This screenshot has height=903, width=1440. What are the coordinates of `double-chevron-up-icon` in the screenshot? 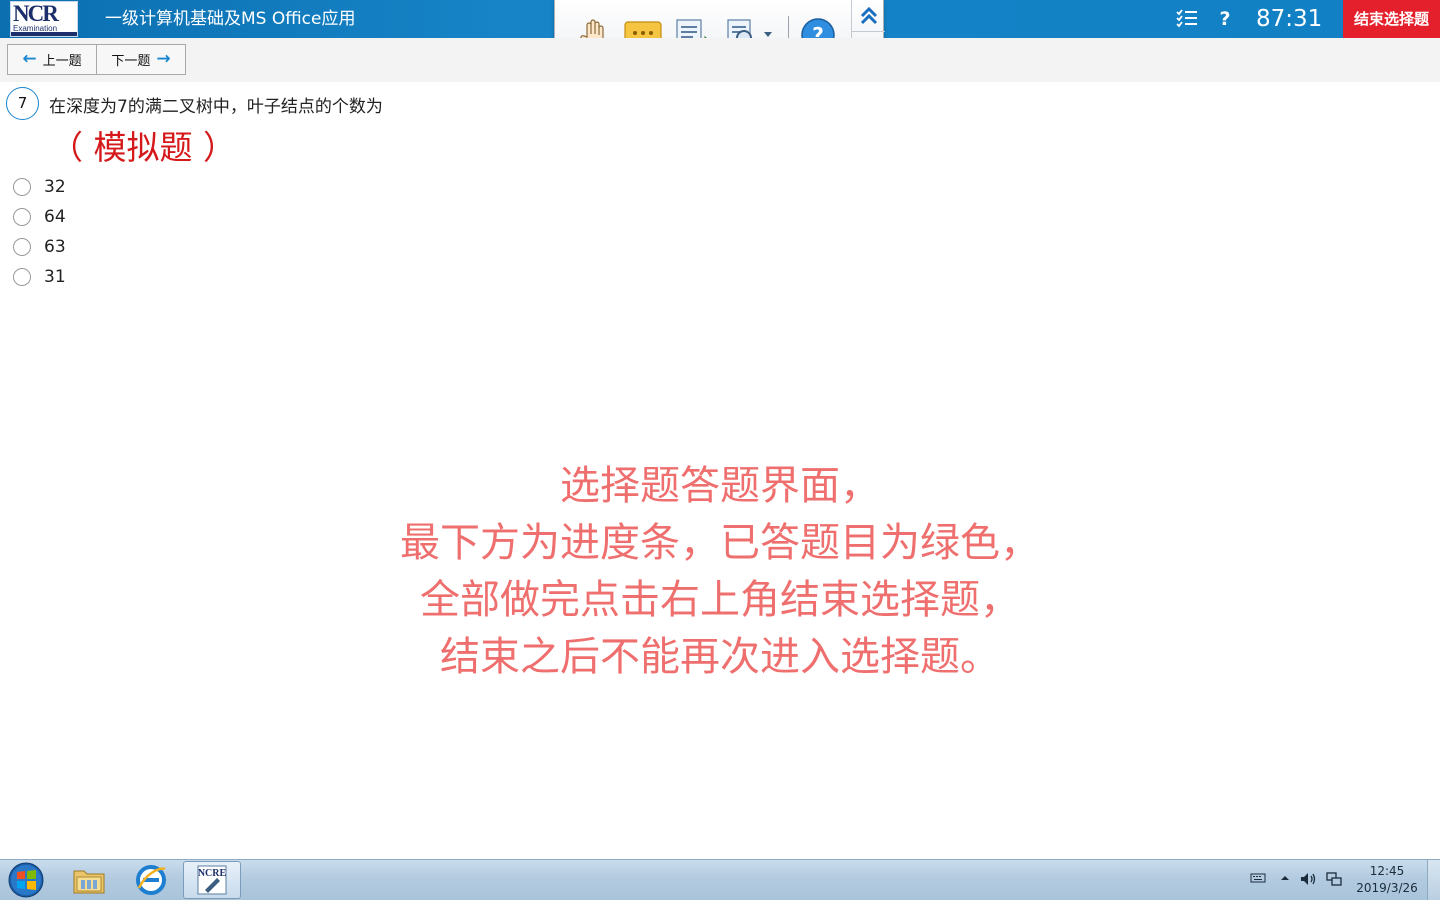 It's located at (868, 15).